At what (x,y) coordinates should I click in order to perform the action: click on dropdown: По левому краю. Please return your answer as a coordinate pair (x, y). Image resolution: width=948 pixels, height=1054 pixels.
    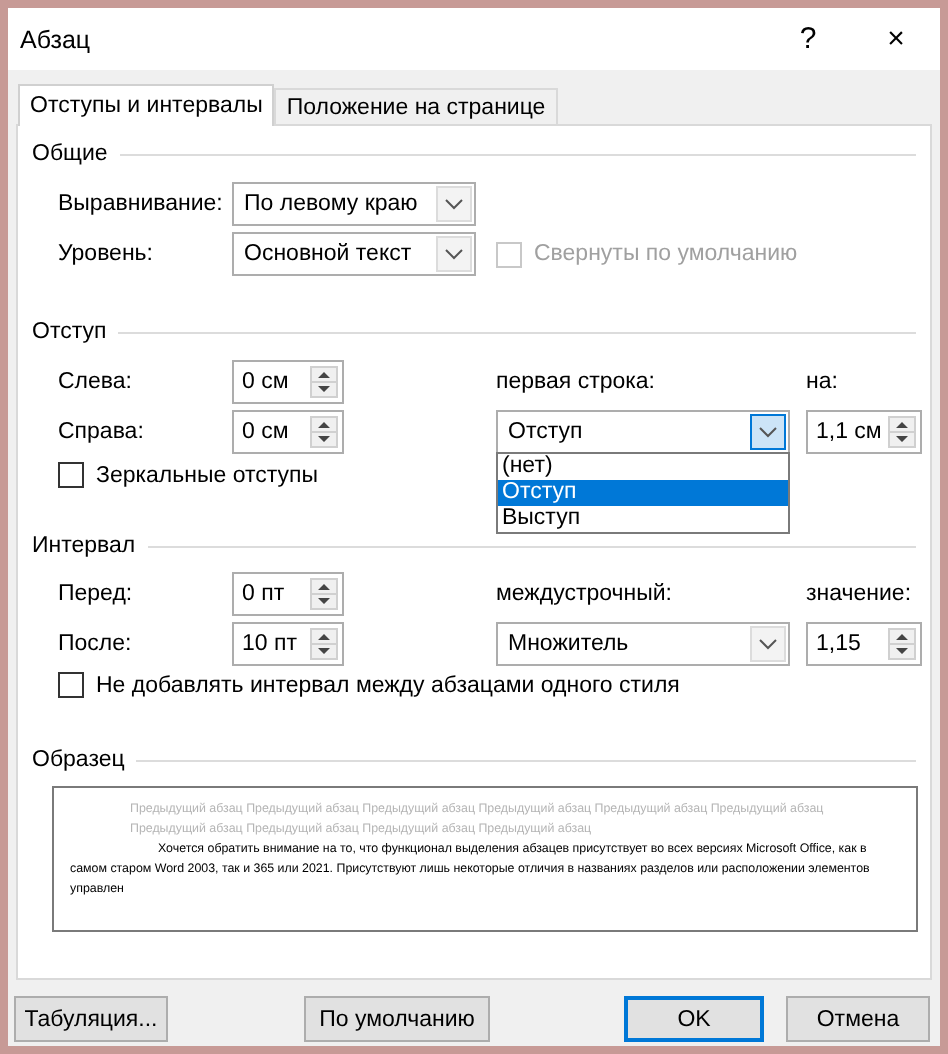
    Looking at the image, I should click on (354, 204).